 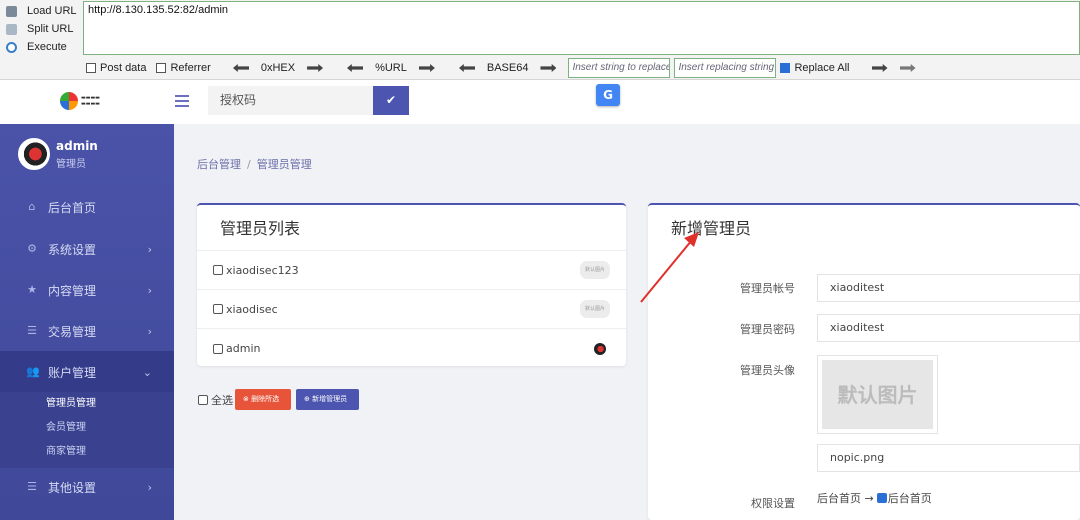 What do you see at coordinates (608, 95) in the screenshot?
I see `google-translate-icon: G` at bounding box center [608, 95].